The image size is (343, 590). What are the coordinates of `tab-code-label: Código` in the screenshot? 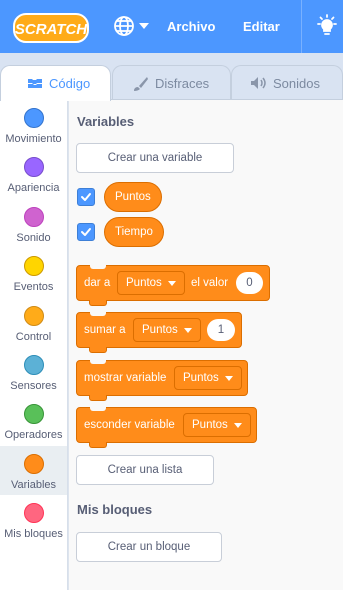 It's located at (70, 83).